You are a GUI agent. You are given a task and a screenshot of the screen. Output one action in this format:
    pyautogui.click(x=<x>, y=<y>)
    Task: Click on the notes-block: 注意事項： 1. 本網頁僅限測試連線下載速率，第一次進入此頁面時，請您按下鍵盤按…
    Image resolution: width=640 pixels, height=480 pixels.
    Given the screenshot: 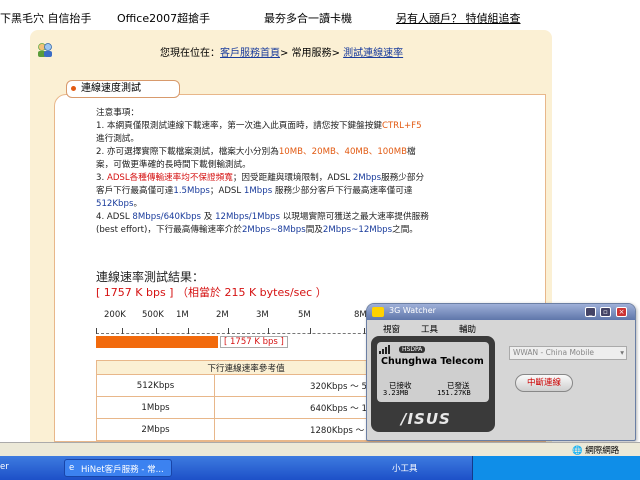 What is the action you would take?
    pyautogui.click(x=264, y=172)
    